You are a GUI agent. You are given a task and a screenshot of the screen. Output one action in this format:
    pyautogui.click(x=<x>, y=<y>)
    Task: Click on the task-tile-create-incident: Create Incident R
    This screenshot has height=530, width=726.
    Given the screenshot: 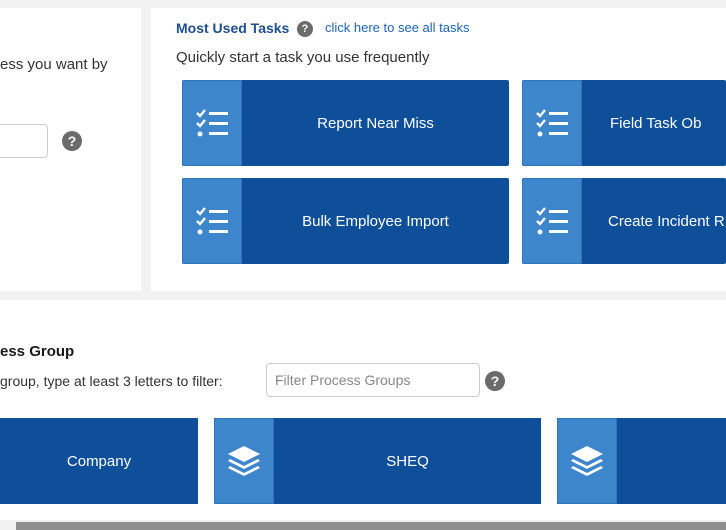 What is the action you would take?
    pyautogui.click(x=624, y=221)
    